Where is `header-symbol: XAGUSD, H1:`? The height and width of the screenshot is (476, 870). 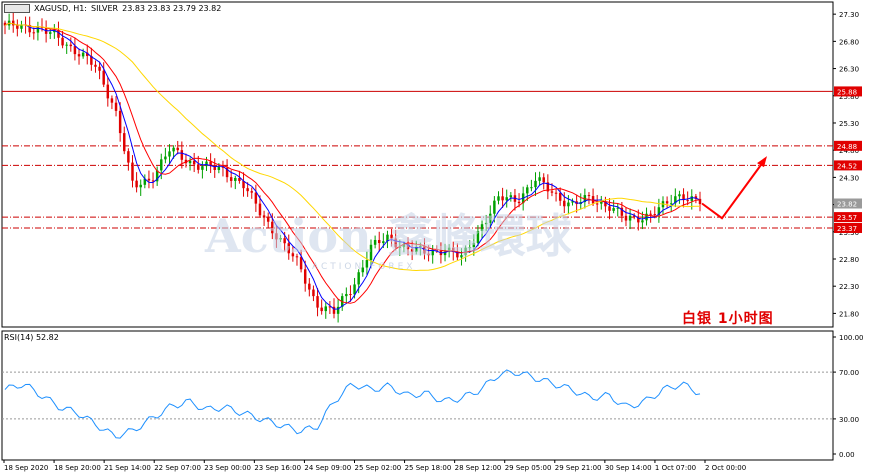 header-symbol: XAGUSD, H1: is located at coordinates (60, 8).